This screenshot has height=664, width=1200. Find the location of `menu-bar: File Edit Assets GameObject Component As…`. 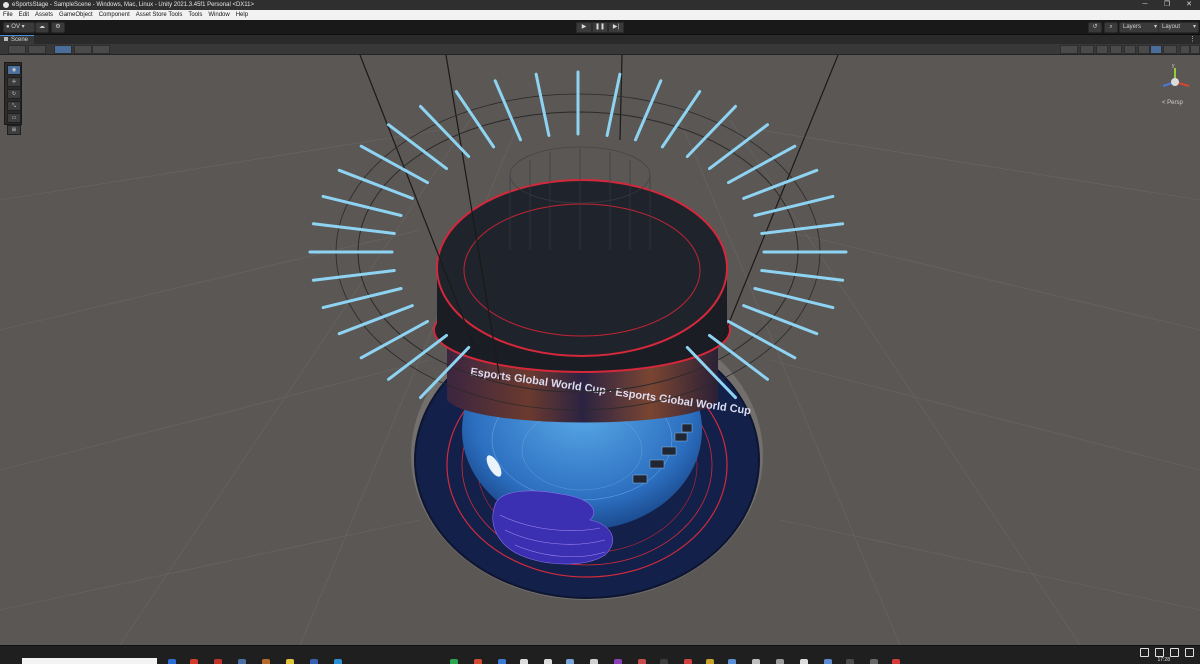

menu-bar: File Edit Assets GameObject Component As… is located at coordinates (600, 15).